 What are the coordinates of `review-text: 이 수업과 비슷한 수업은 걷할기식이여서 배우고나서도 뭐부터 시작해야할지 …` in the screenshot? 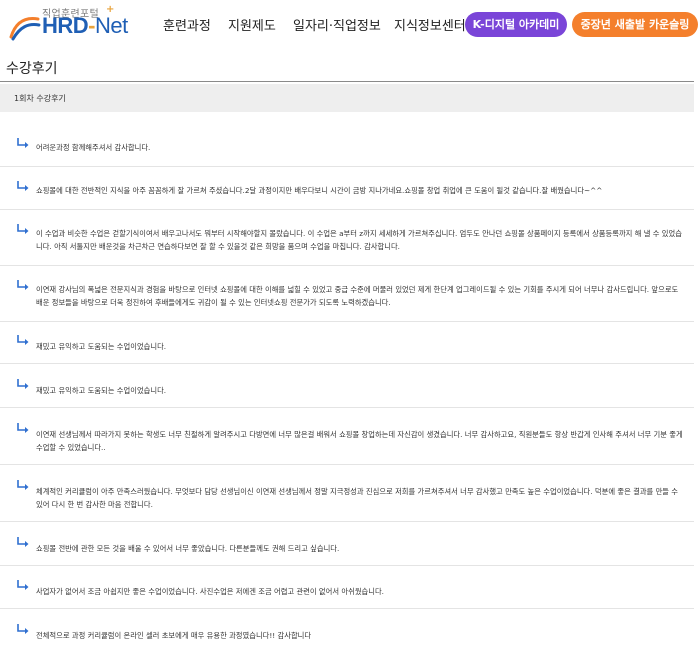 It's located at (359, 240).